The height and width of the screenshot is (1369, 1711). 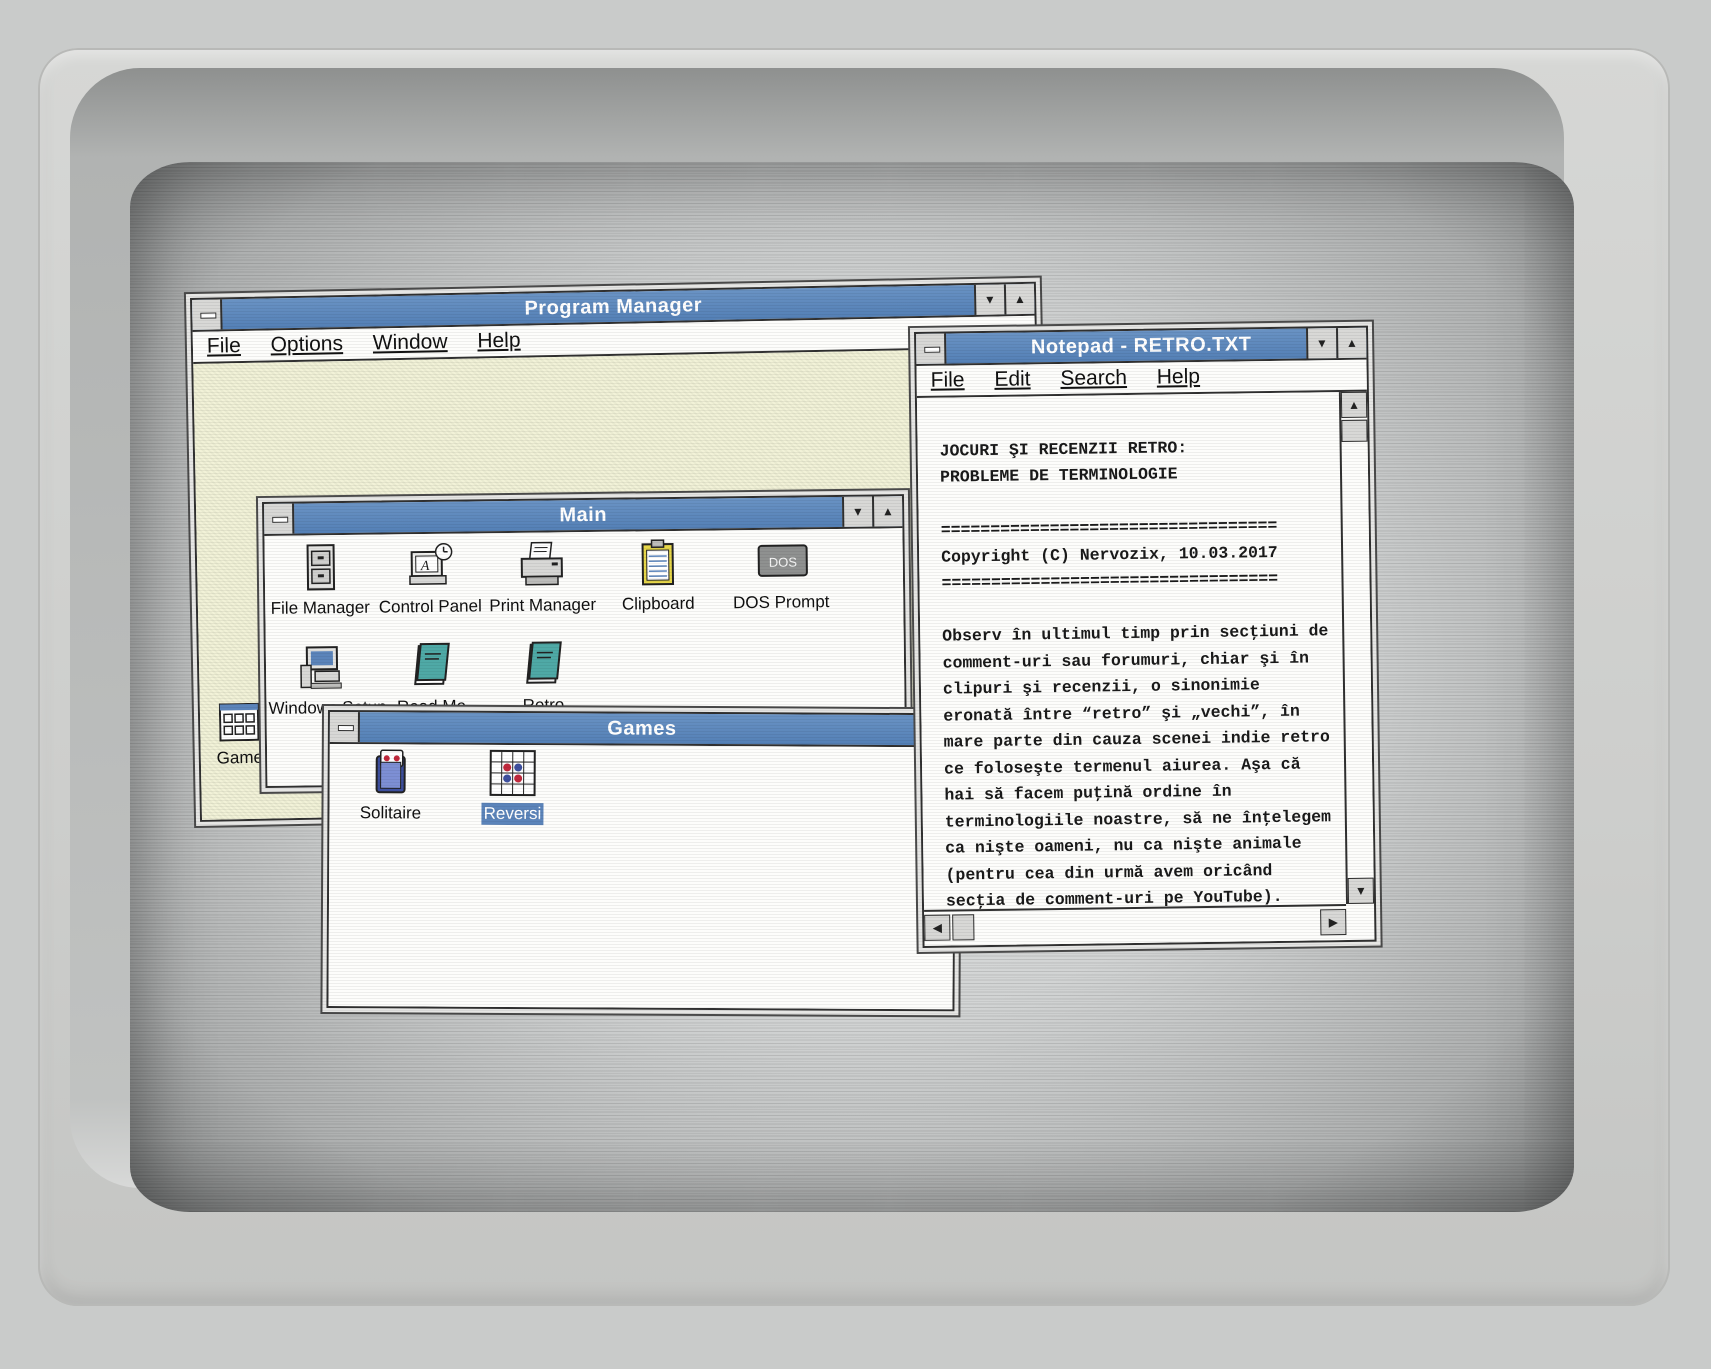 I want to click on solitaire-icon, so click(x=391, y=772).